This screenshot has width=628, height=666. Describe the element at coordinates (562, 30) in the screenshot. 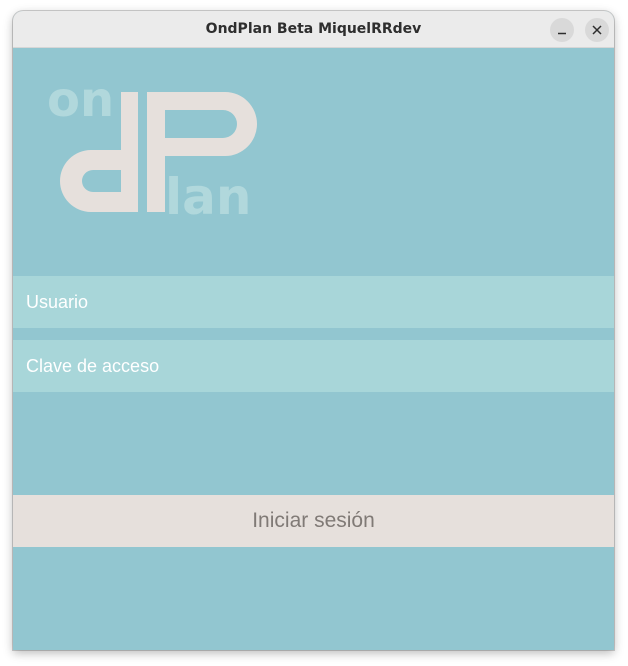

I see `minimize-button` at that location.